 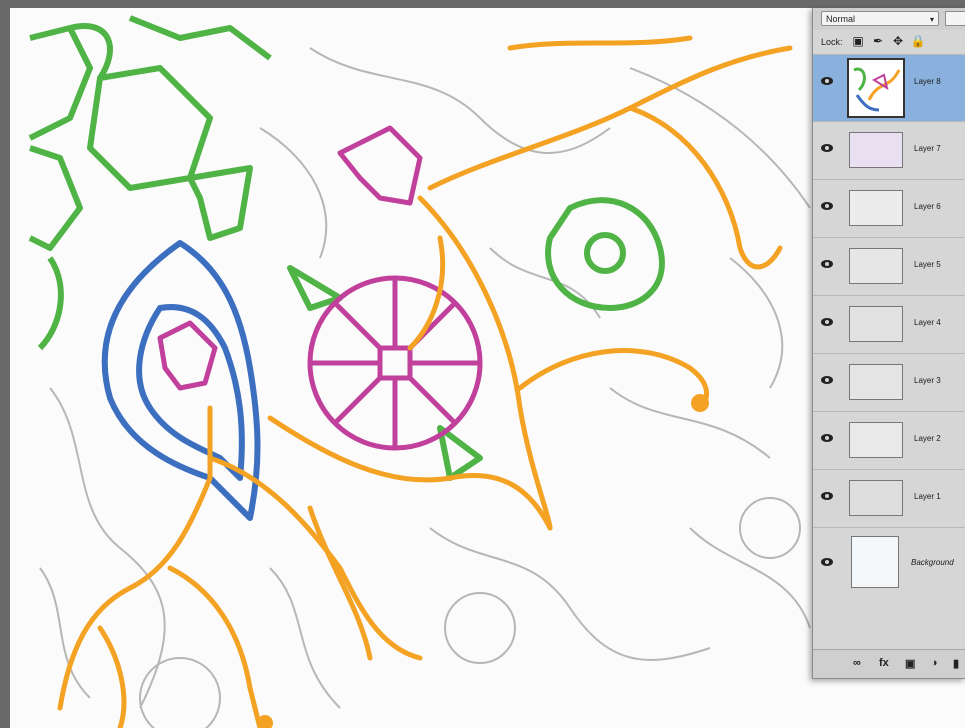 I want to click on layer-row-4: Layer 4, so click(x=889, y=324).